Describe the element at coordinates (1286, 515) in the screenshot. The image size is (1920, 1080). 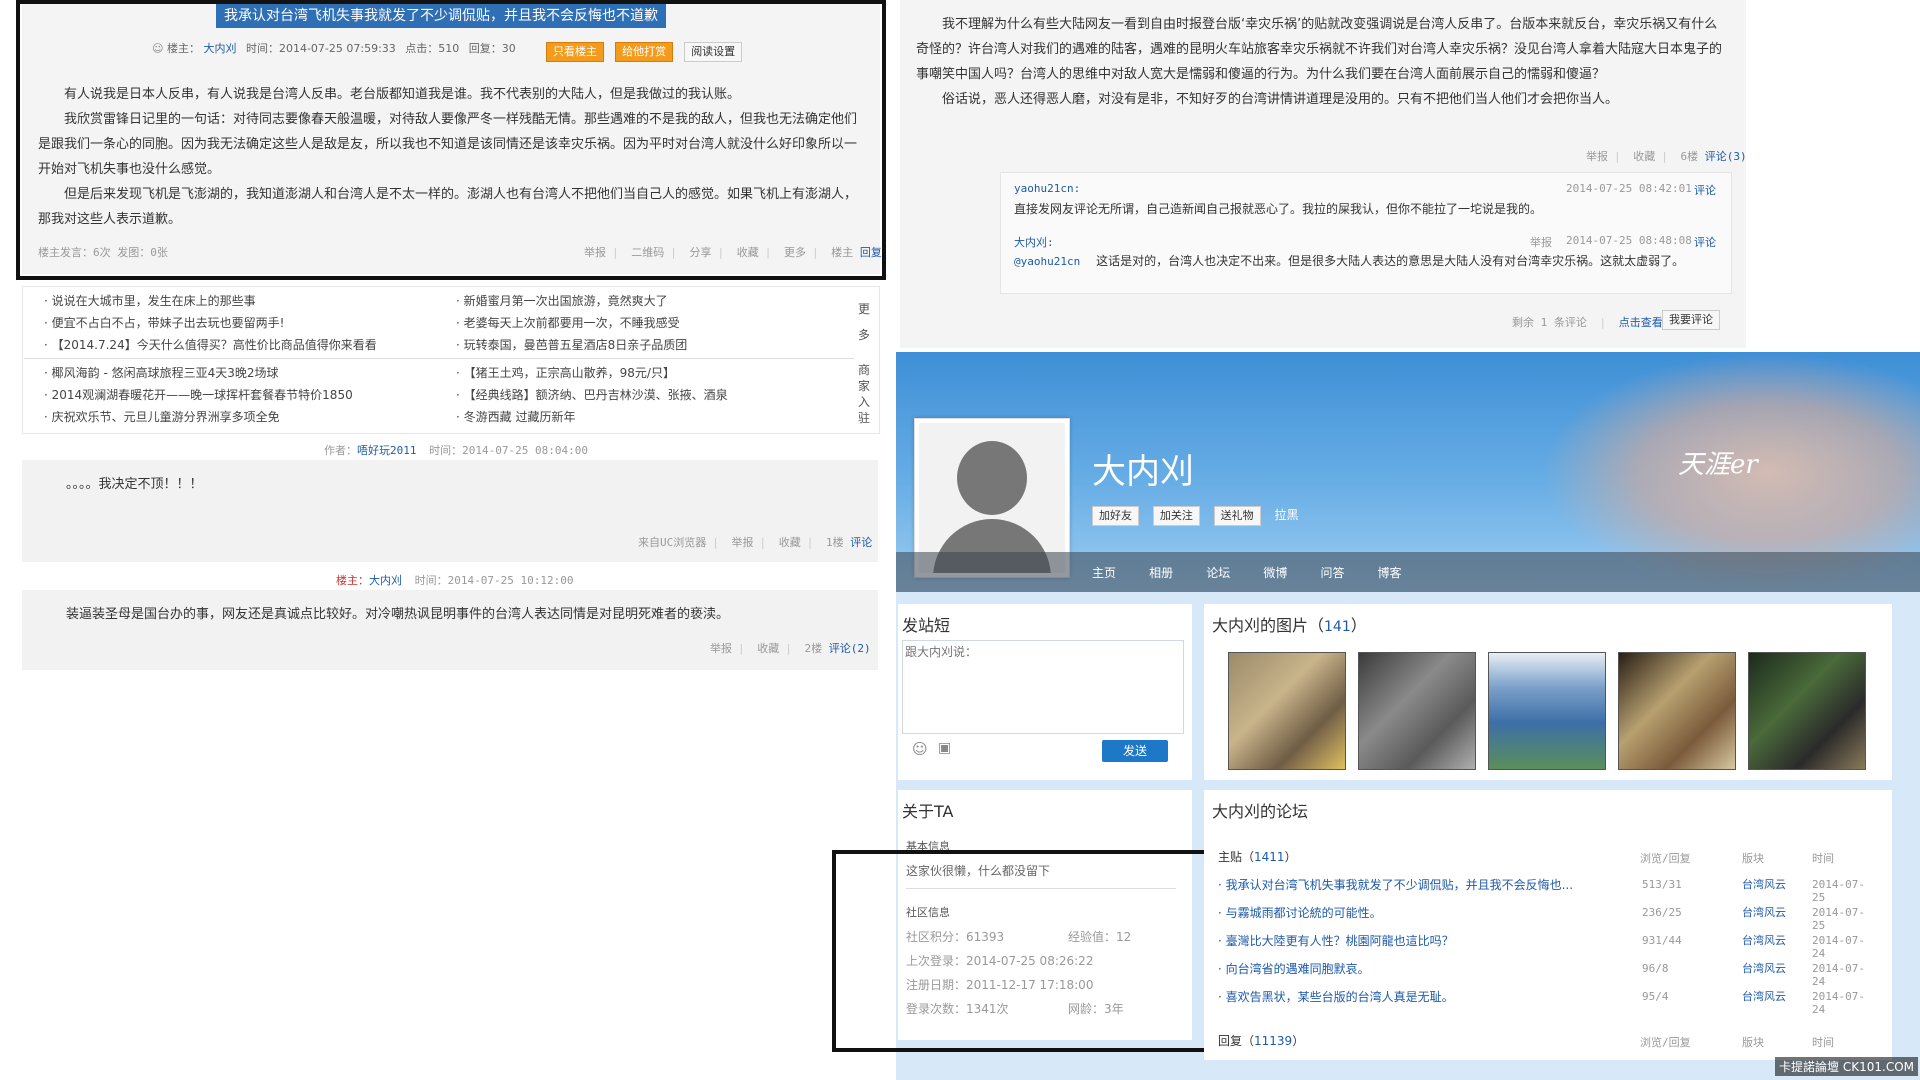
I see `block-link: 拉黑` at that location.